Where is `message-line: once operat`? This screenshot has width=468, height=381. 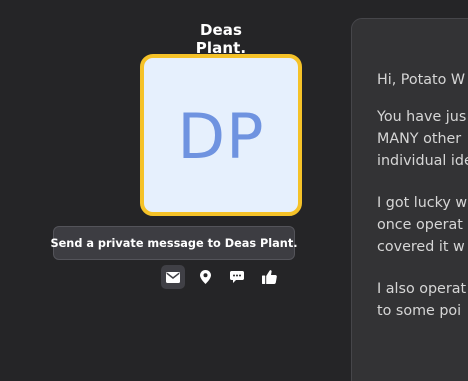
message-line: once operat is located at coordinates (420, 225).